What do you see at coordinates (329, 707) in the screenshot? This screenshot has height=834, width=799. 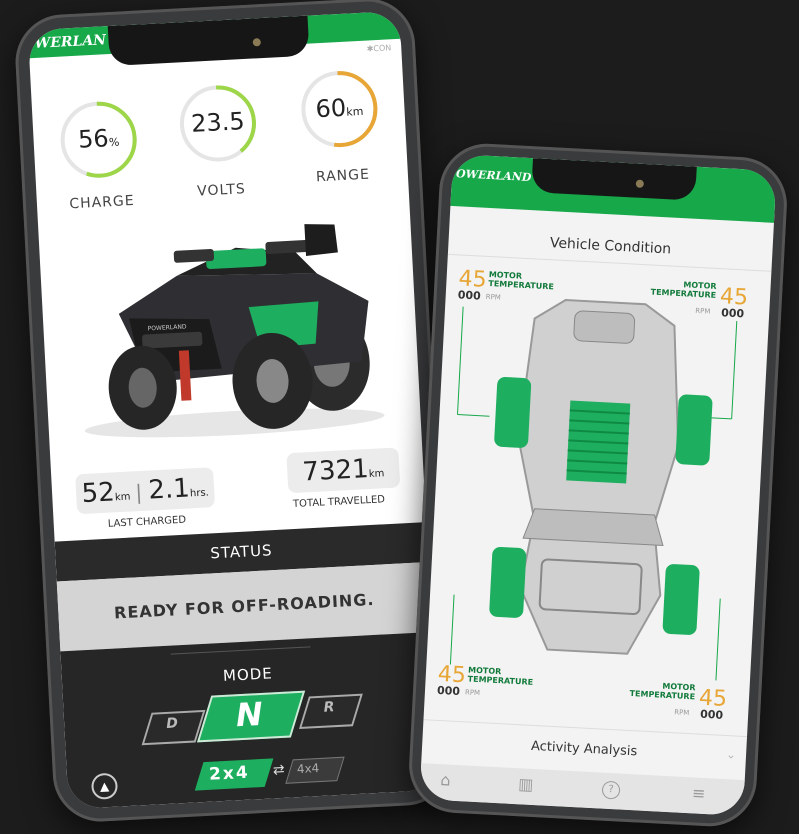 I see `mode-r-label: R` at bounding box center [329, 707].